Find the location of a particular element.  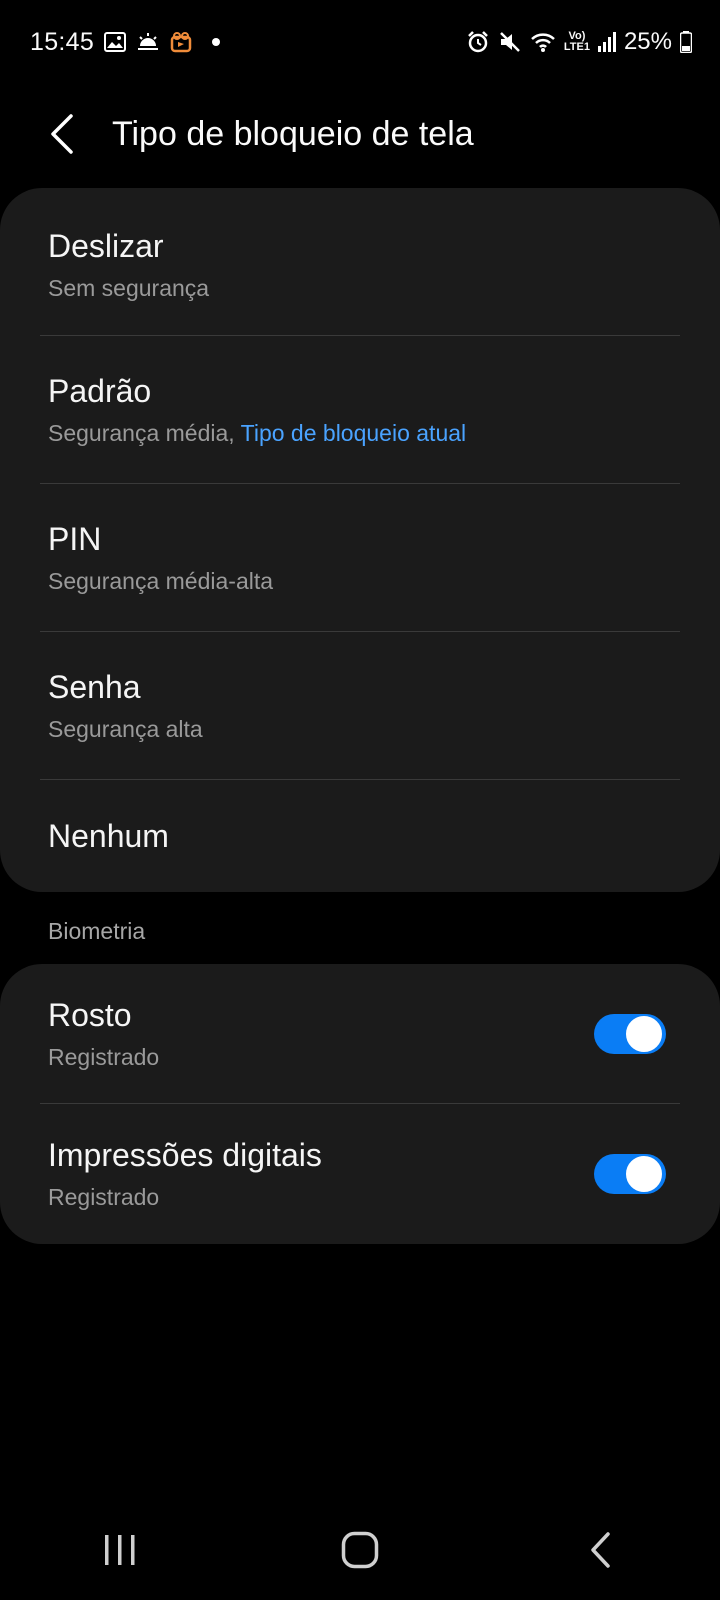

navigation-bar is located at coordinates (360, 1550).